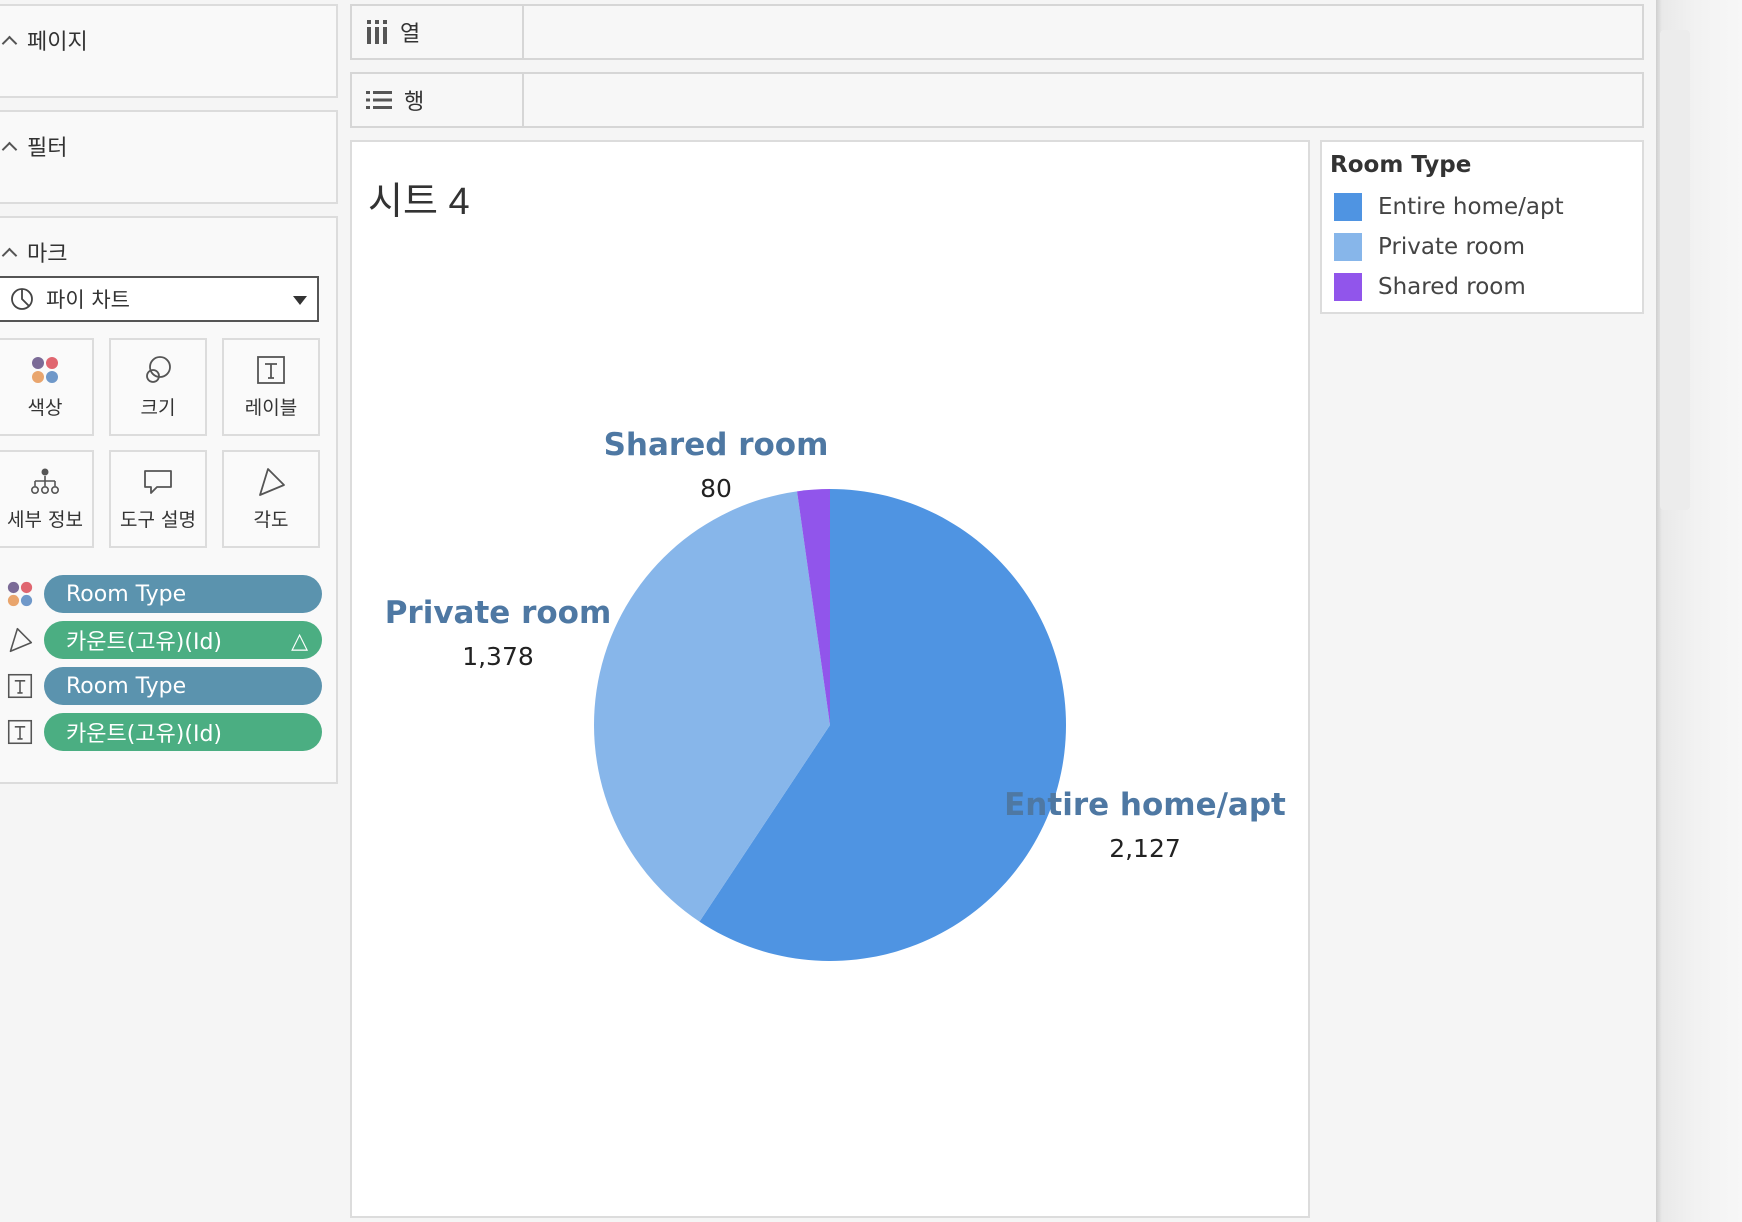 The width and height of the screenshot is (1742, 1222). Describe the element at coordinates (716, 445) in the screenshot. I see `slice-label: Shared room` at that location.